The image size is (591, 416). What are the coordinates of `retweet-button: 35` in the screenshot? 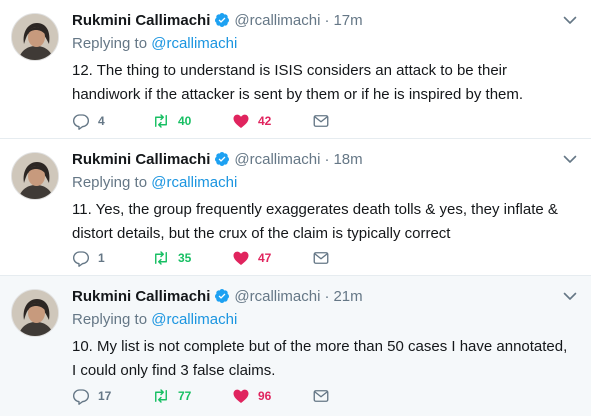 It's located at (192, 258).